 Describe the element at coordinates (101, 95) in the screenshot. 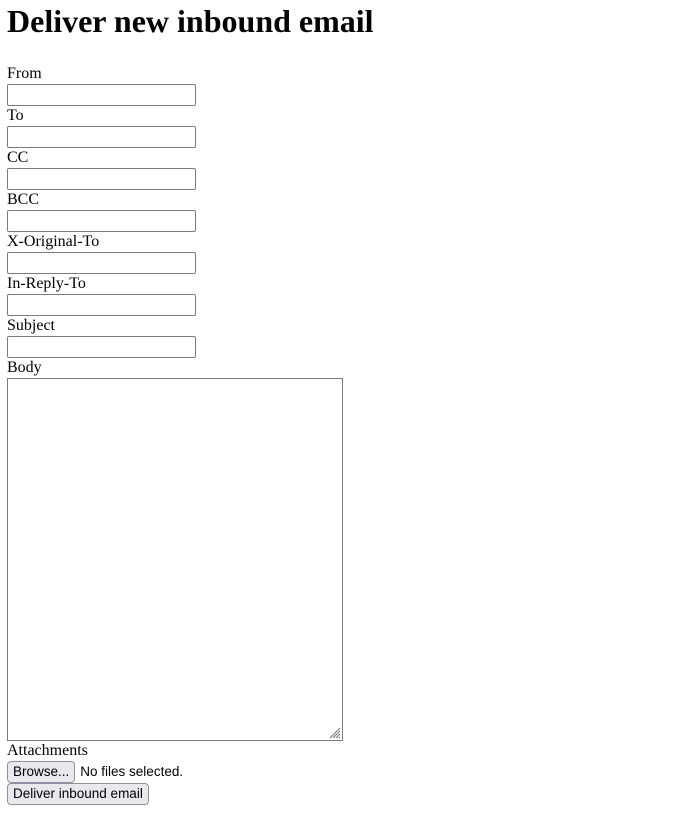

I see `from-input` at that location.